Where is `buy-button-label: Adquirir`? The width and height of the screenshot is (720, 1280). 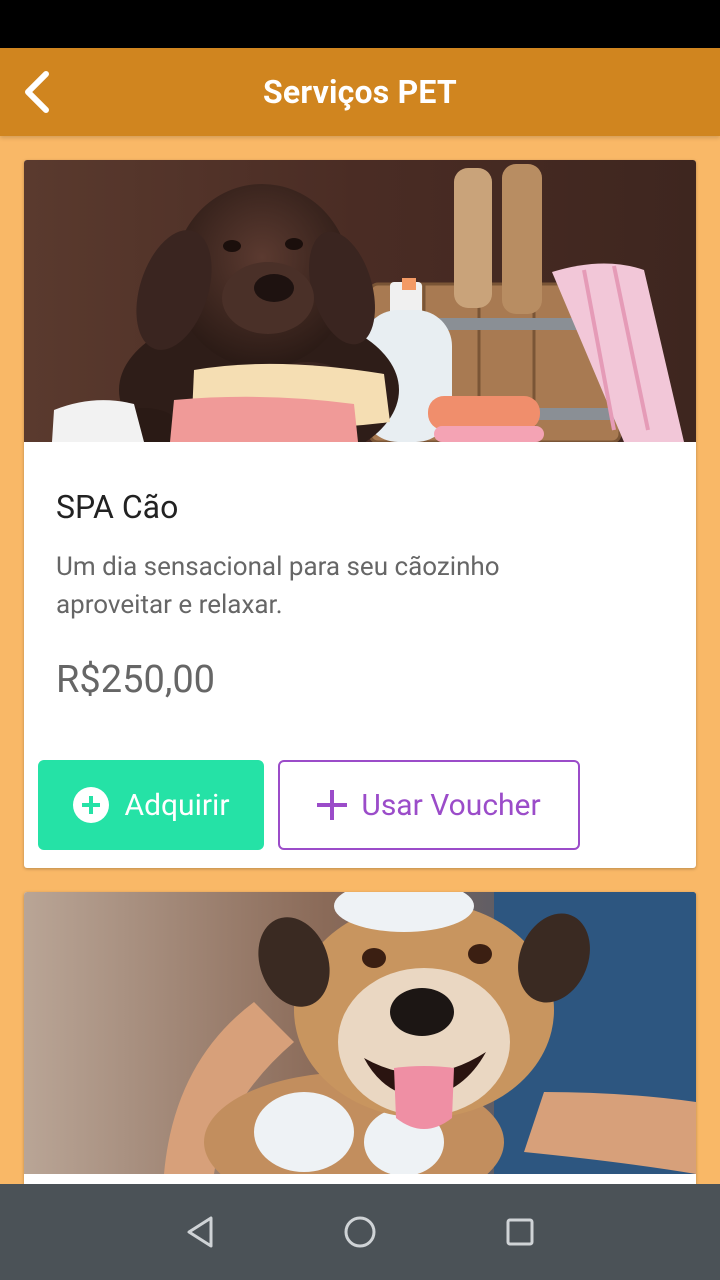 buy-button-label: Adquirir is located at coordinates (177, 805).